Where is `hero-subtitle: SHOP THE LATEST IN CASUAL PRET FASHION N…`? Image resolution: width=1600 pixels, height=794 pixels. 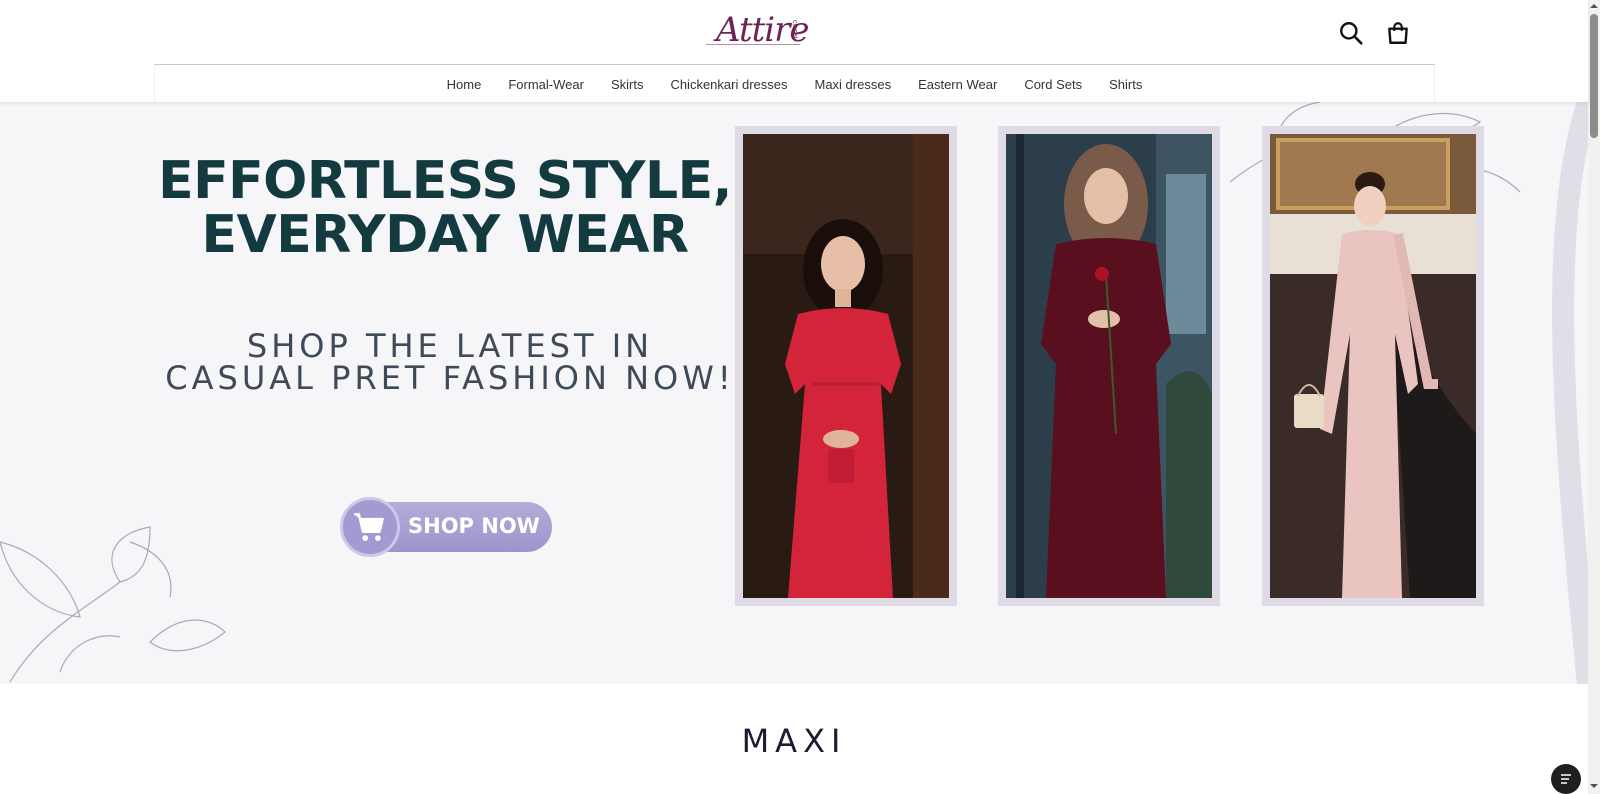 hero-subtitle: SHOP THE LATEST IN CASUAL PRET FASHION N… is located at coordinates (450, 362).